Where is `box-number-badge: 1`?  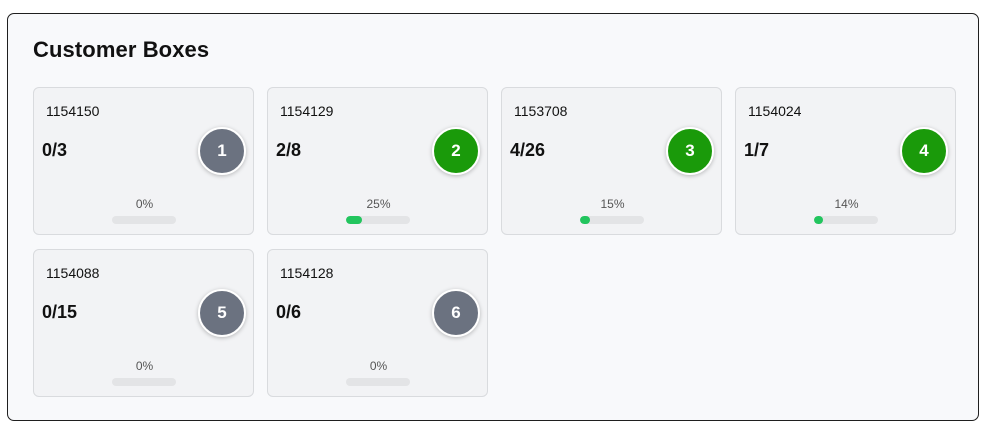 box-number-badge: 1 is located at coordinates (222, 151).